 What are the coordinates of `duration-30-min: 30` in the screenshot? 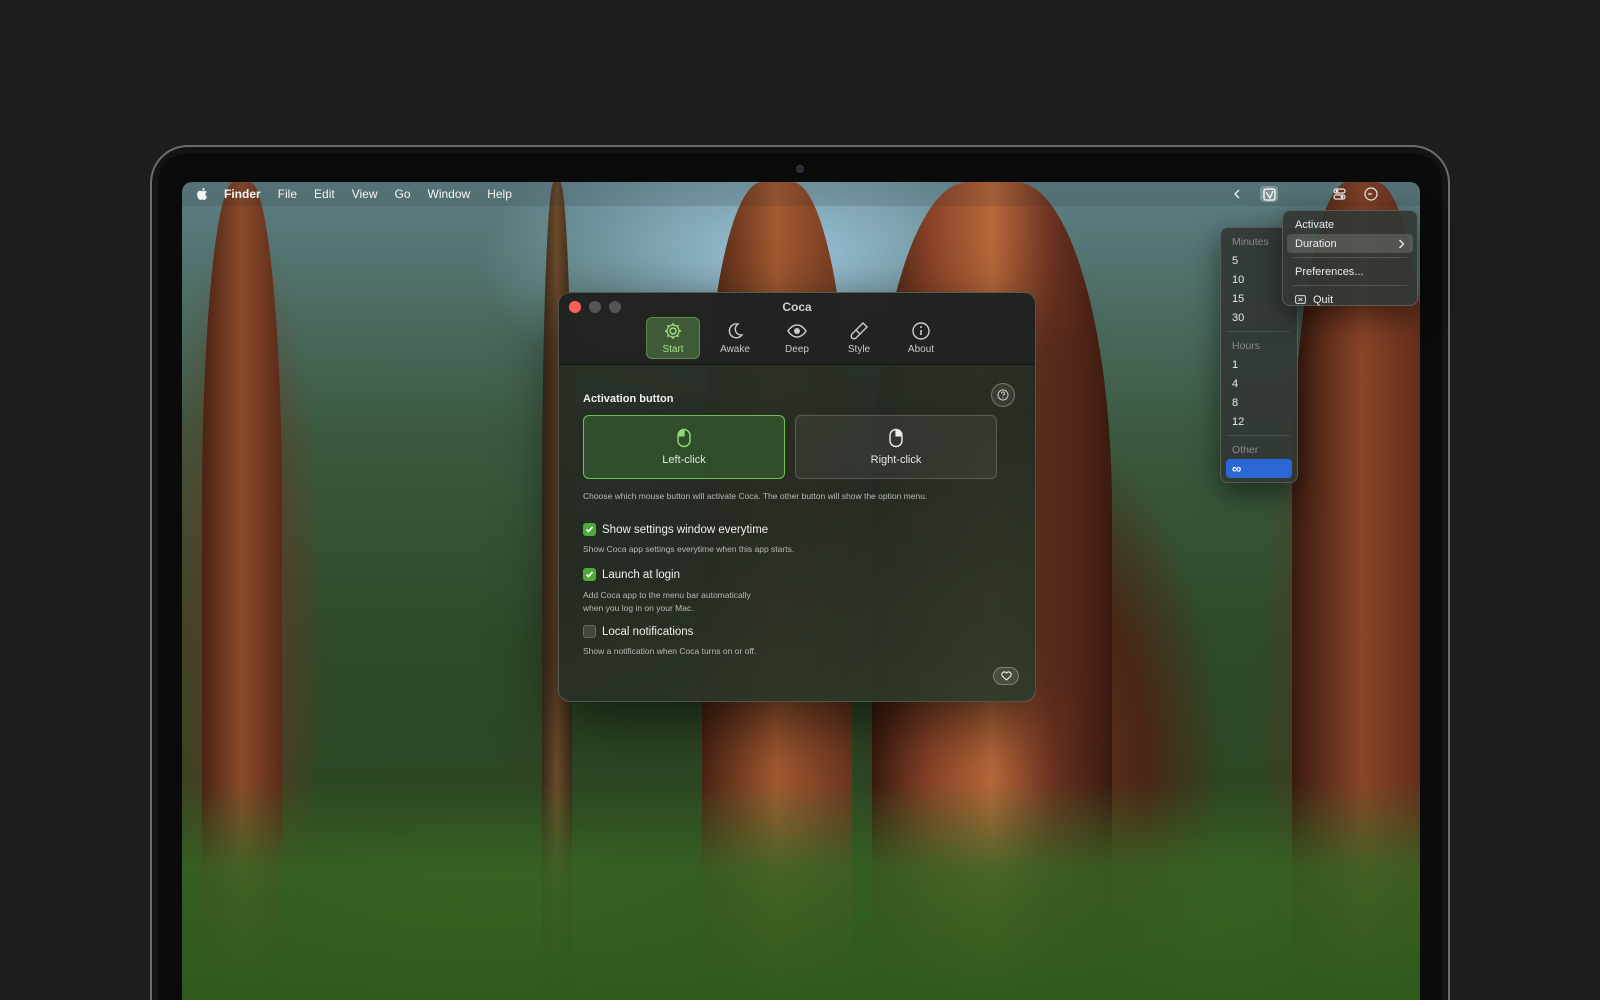 It's located at (1259, 317).